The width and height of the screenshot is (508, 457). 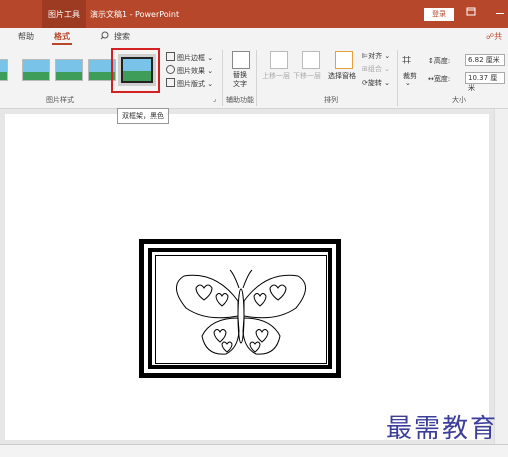 What do you see at coordinates (64, 14) in the screenshot?
I see `picture-tools-tab: 图片工具` at bounding box center [64, 14].